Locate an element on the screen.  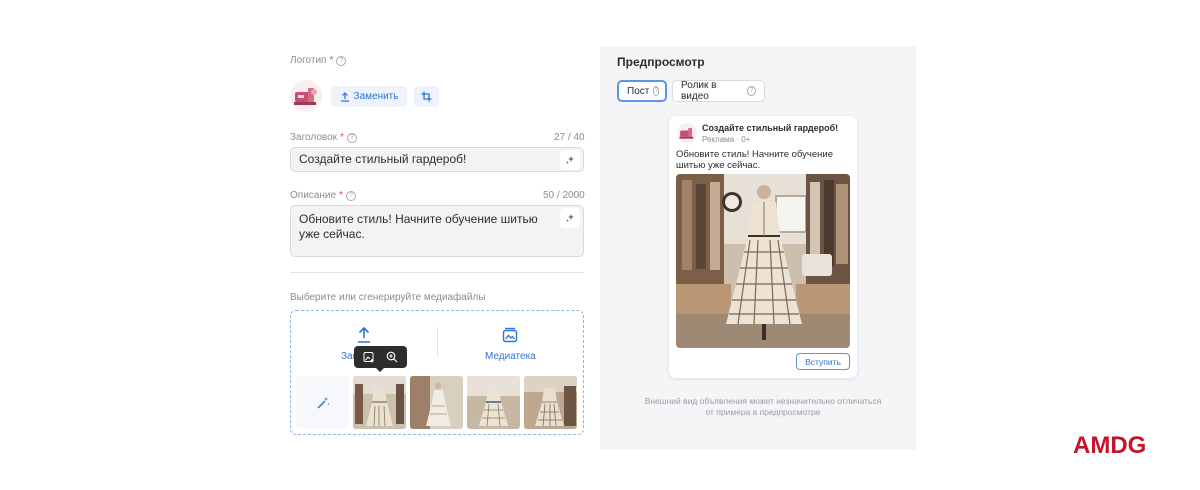
media-label-text: Выберите или сгенерируйте медиафайлы is located at coordinates (388, 297).